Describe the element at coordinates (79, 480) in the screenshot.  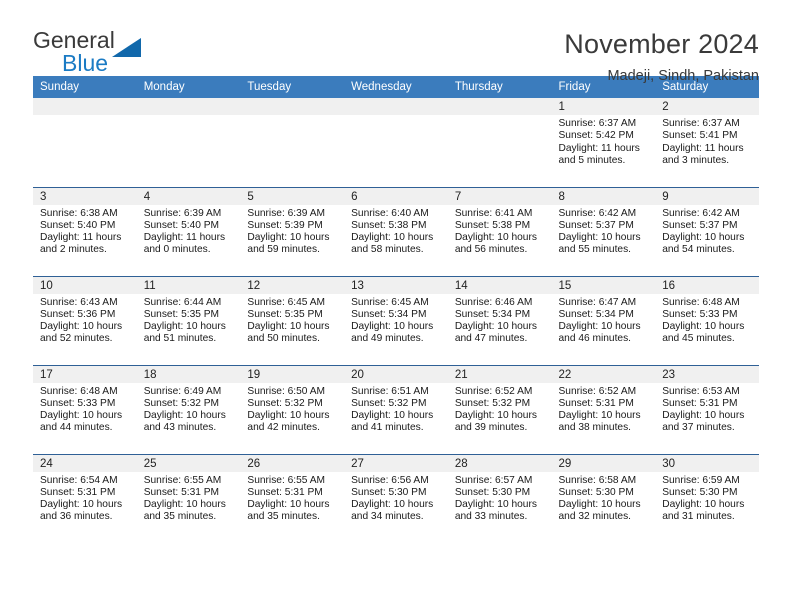
I see `sunrise-text: Sunrise: 6:54 AM` at that location.